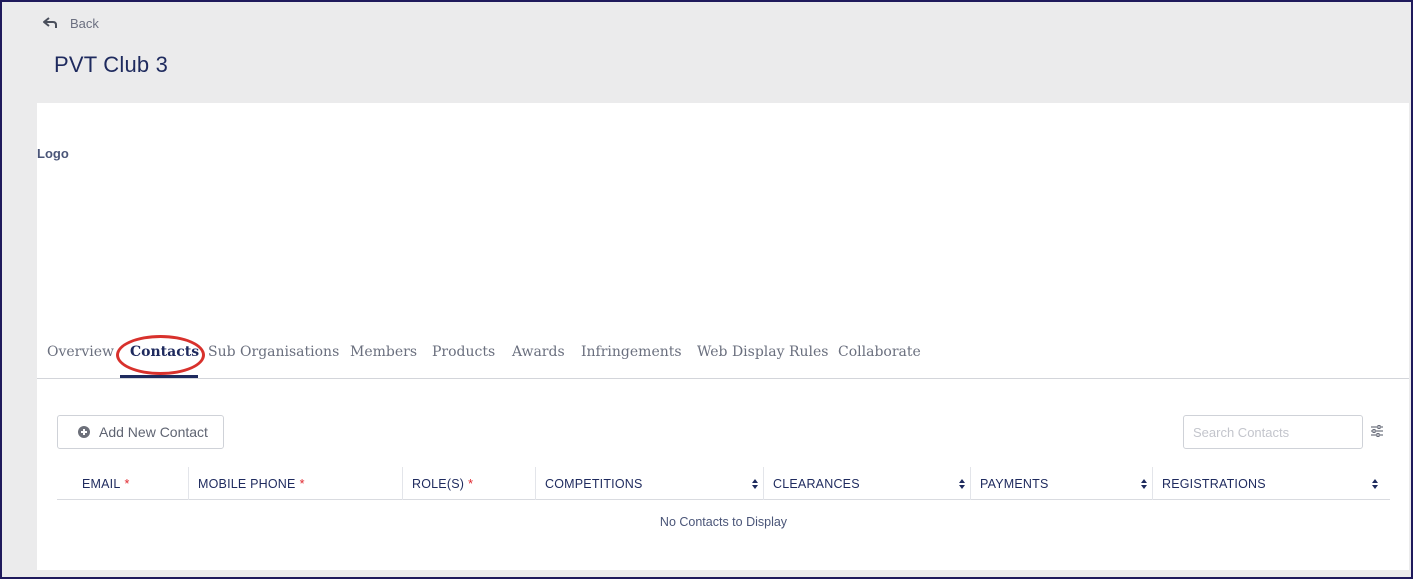 Image resolution: width=1413 pixels, height=579 pixels. What do you see at coordinates (273, 356) in the screenshot?
I see `tab-sub-organisations: Sub Organisations` at bounding box center [273, 356].